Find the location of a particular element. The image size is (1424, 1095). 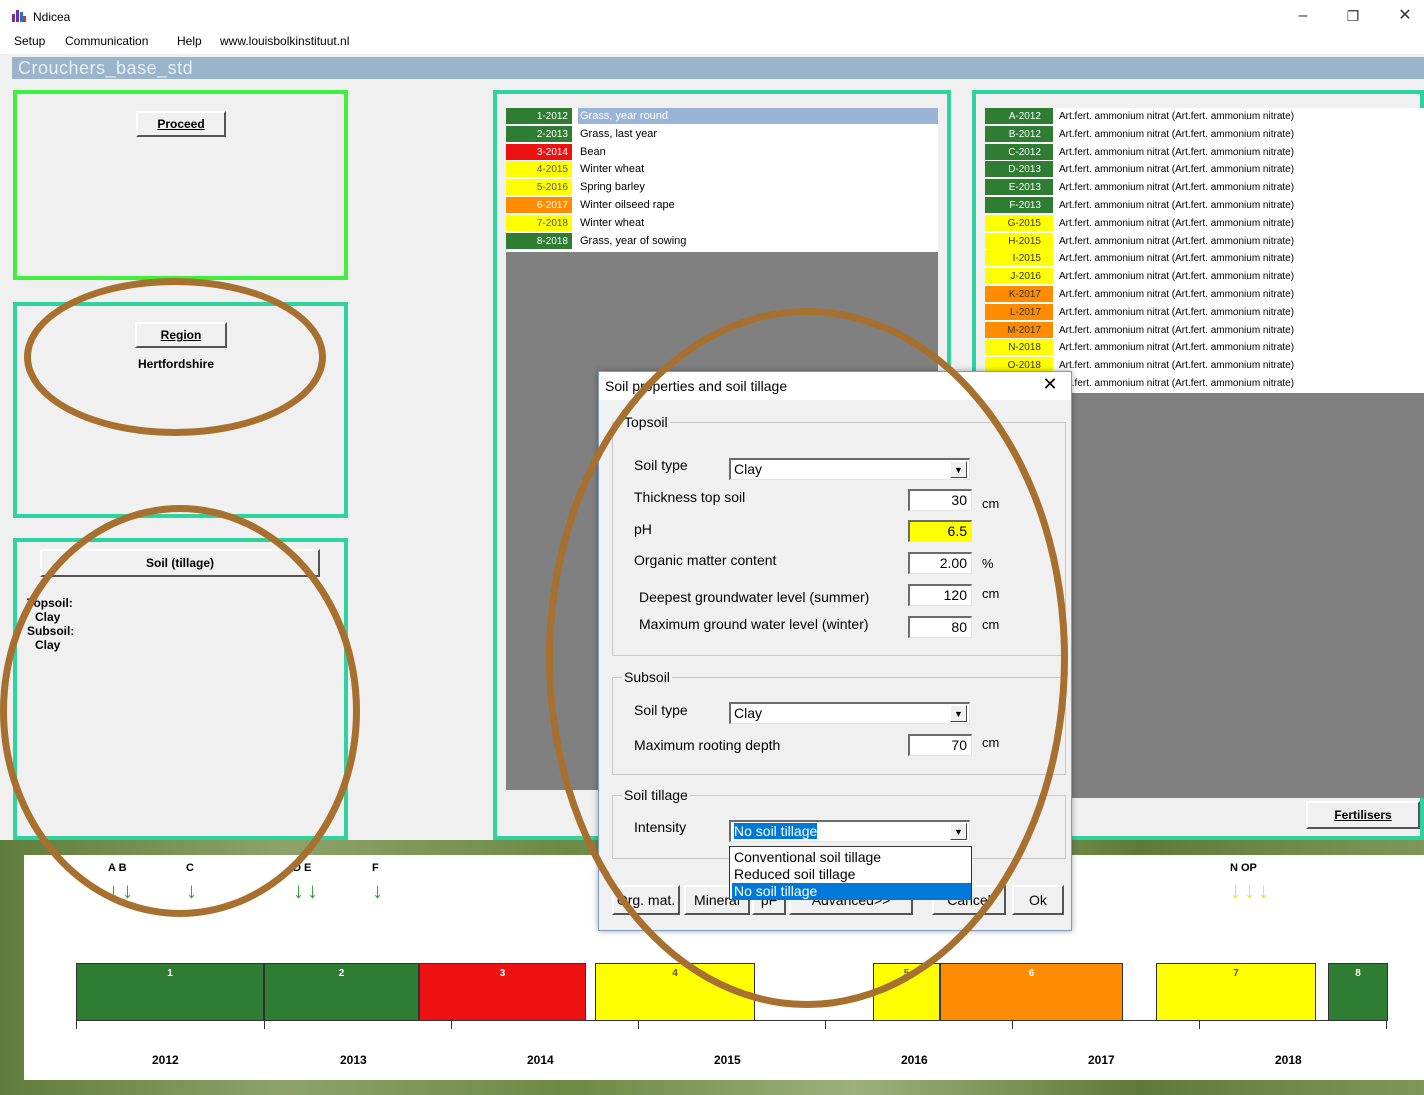

crop-row: 6-2017 Winter oilseed rape is located at coordinates (721, 205).